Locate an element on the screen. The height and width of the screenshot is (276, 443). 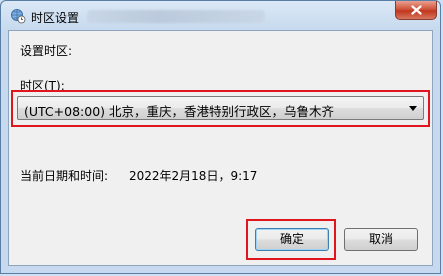
close-button is located at coordinates (416, 10).